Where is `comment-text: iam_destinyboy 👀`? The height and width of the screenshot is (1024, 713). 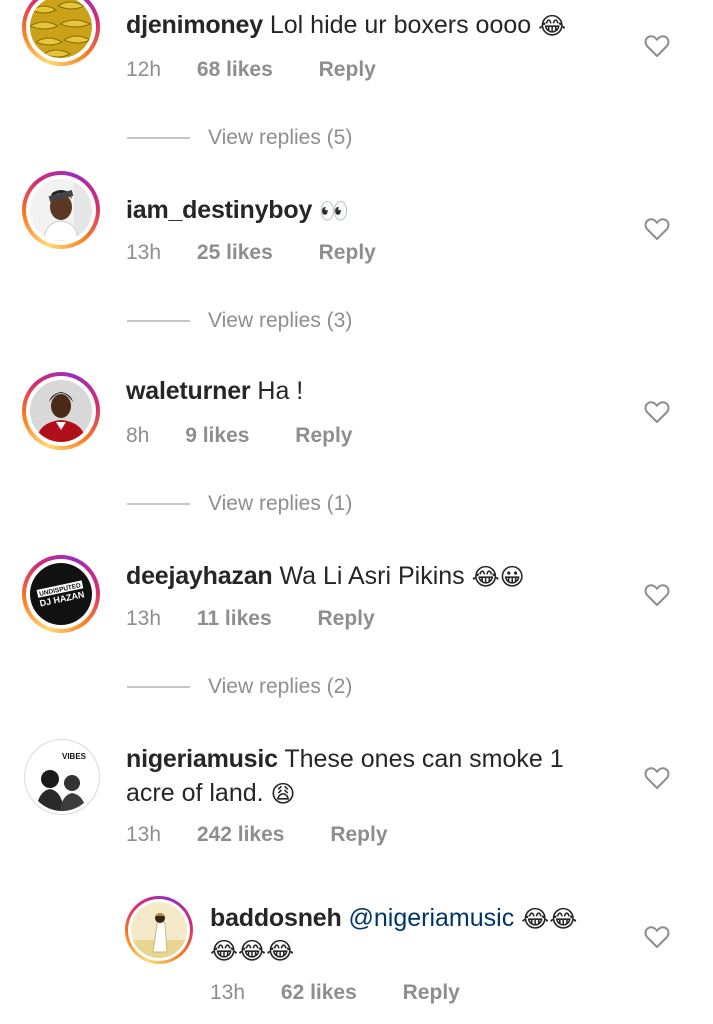
comment-text: iam_destinyboy 👀 is located at coordinates (237, 210).